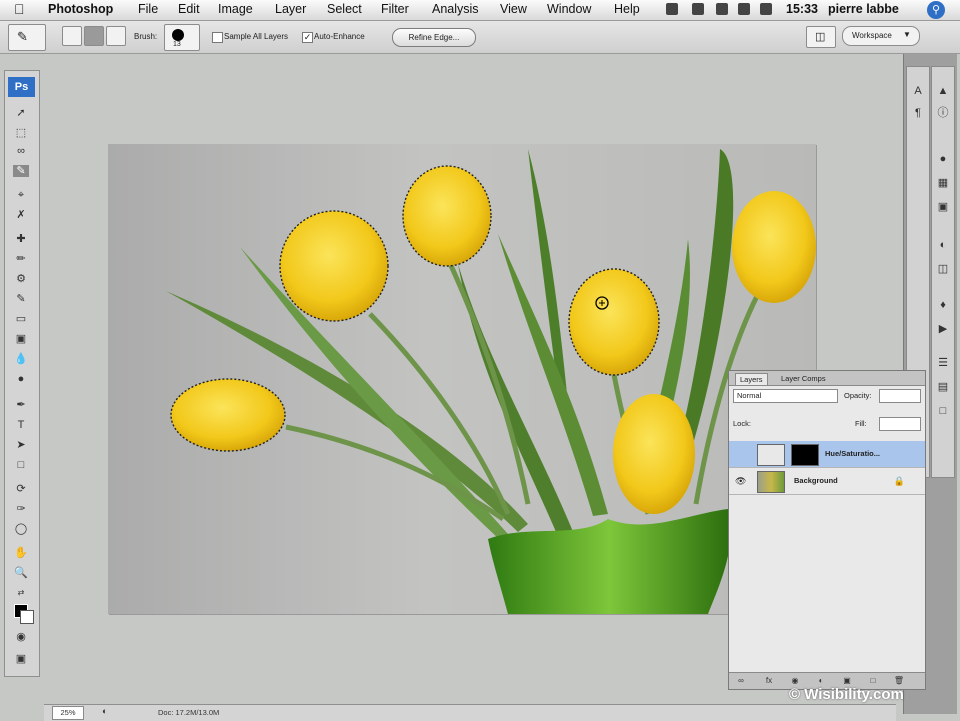  I want to click on bluetooth-icon, so click(698, 9).